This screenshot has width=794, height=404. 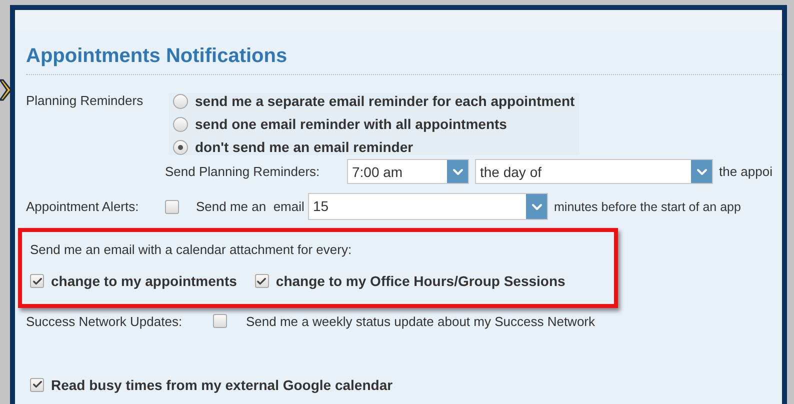 What do you see at coordinates (191, 249) in the screenshot?
I see `instruction-text: Send me an email with a calendar attachment for every:` at bounding box center [191, 249].